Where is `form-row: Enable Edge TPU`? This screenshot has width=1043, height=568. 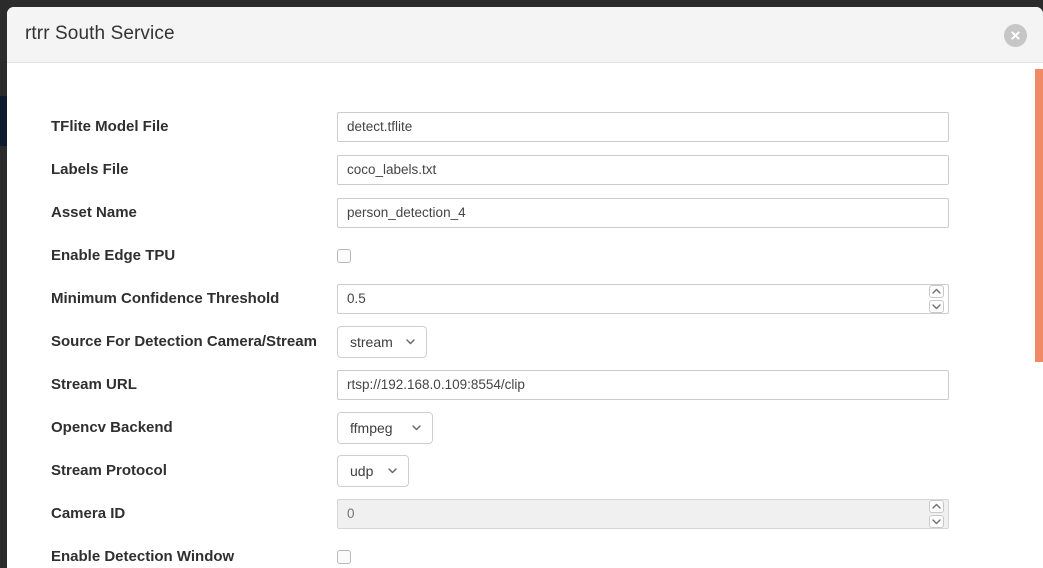
form-row: Enable Edge TPU is located at coordinates (512, 255).